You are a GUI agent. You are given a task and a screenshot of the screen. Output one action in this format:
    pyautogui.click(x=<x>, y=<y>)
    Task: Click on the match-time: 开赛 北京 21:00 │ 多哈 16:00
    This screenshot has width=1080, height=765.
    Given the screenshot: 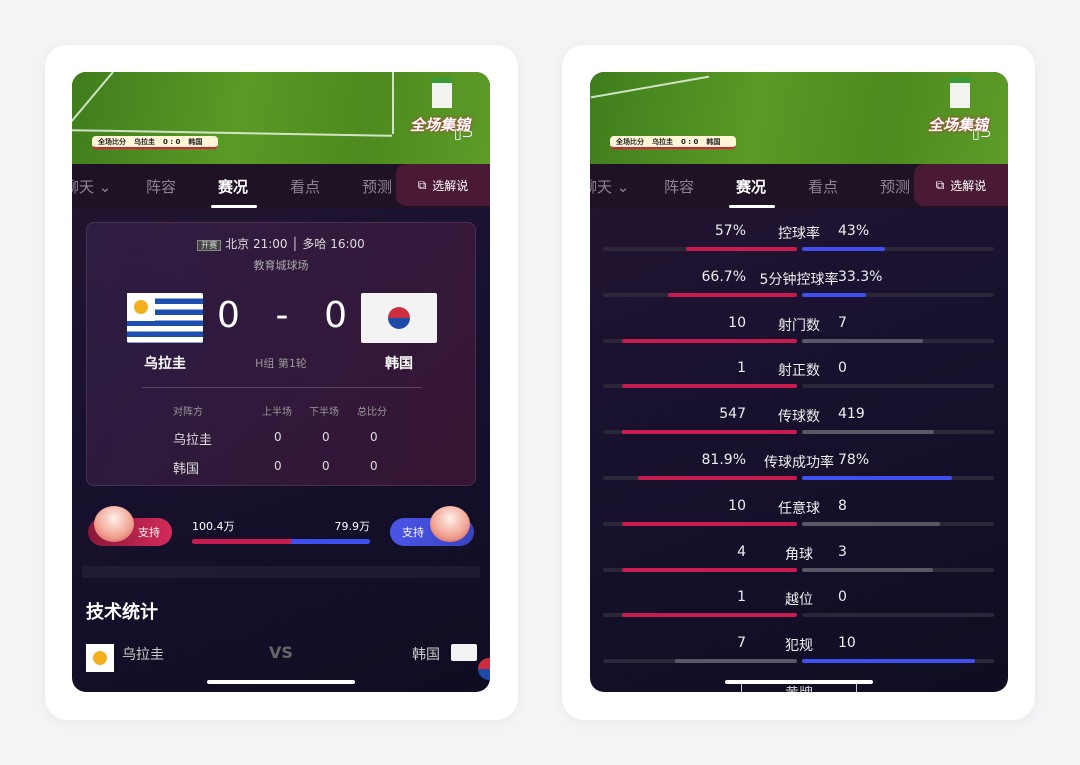 What is the action you would take?
    pyautogui.click(x=281, y=243)
    